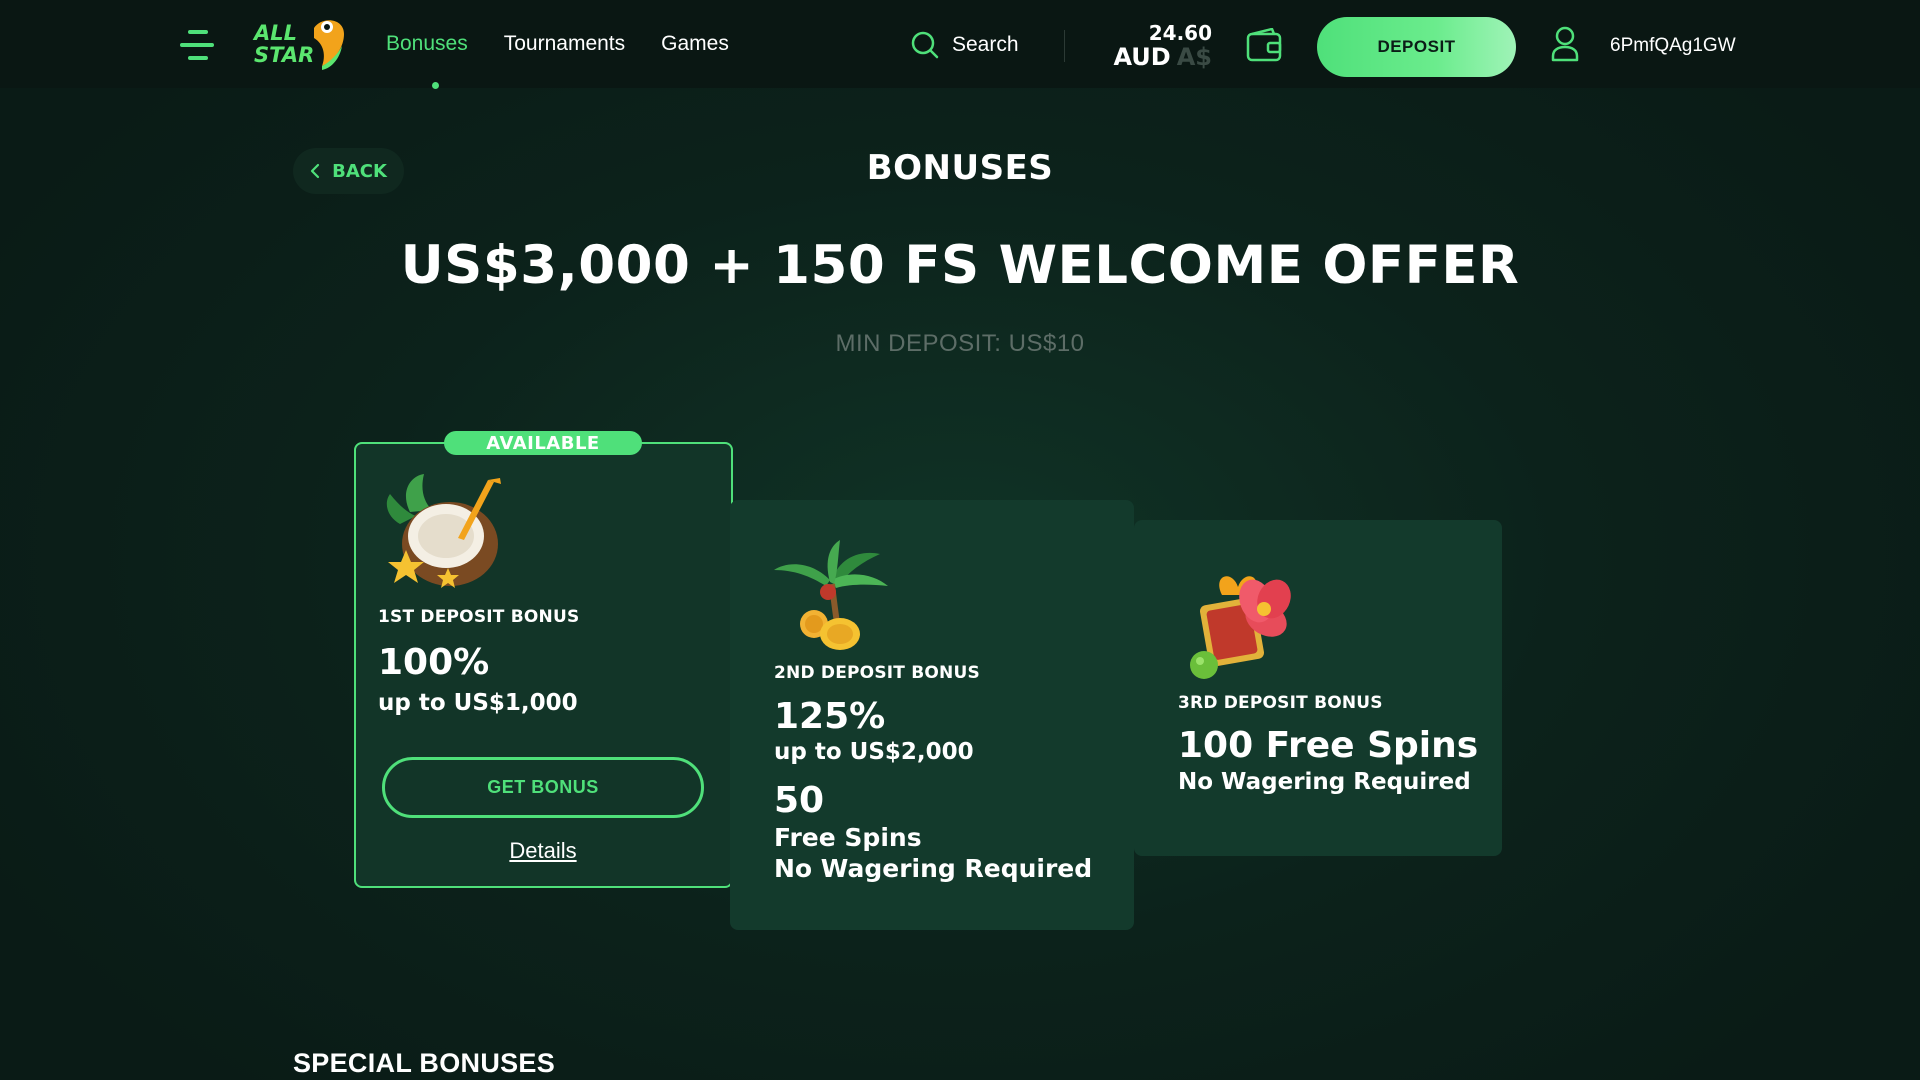 This screenshot has width=1920, height=1080. Describe the element at coordinates (1328, 745) in the screenshot. I see `card-3-spins-title: 100 Free Spins` at that location.